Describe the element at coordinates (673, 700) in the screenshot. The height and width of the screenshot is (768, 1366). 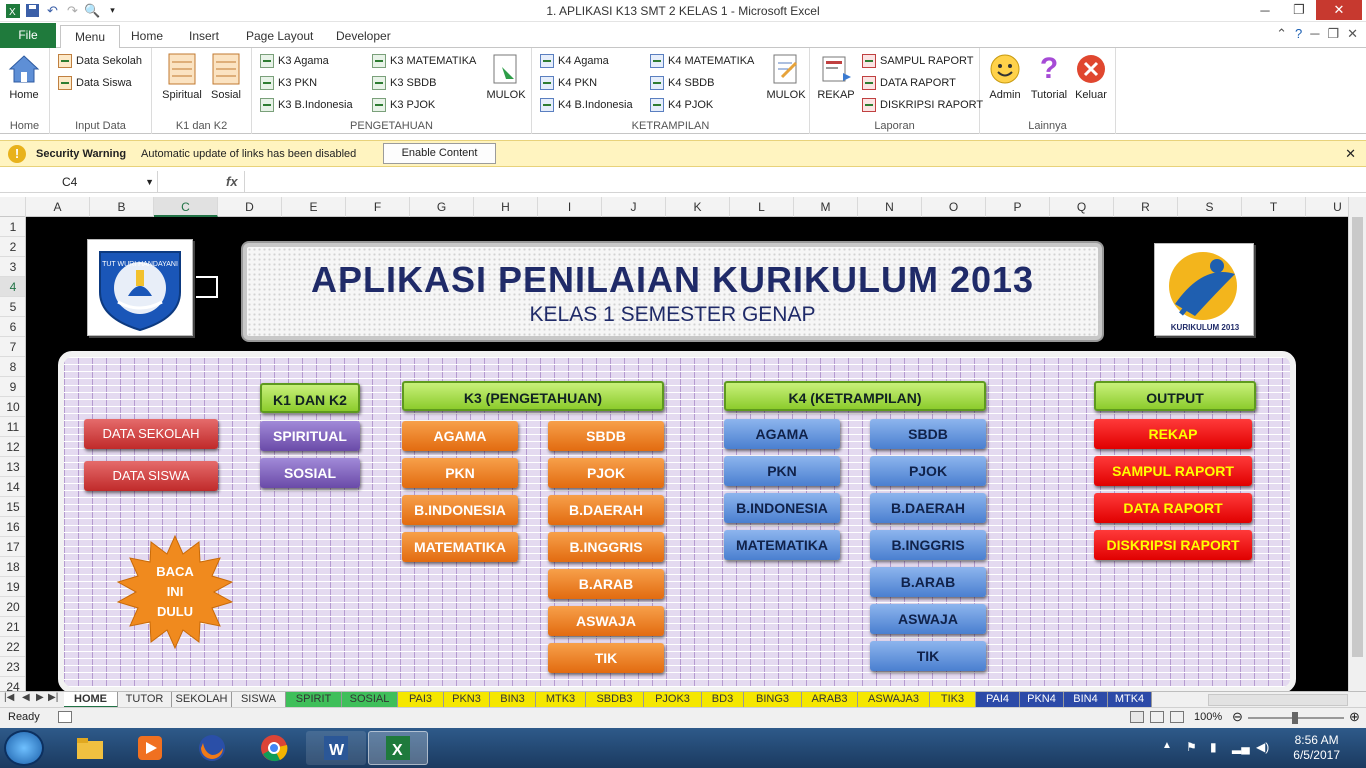
I see `sheet-tab-pjok3: PJOK3` at that location.